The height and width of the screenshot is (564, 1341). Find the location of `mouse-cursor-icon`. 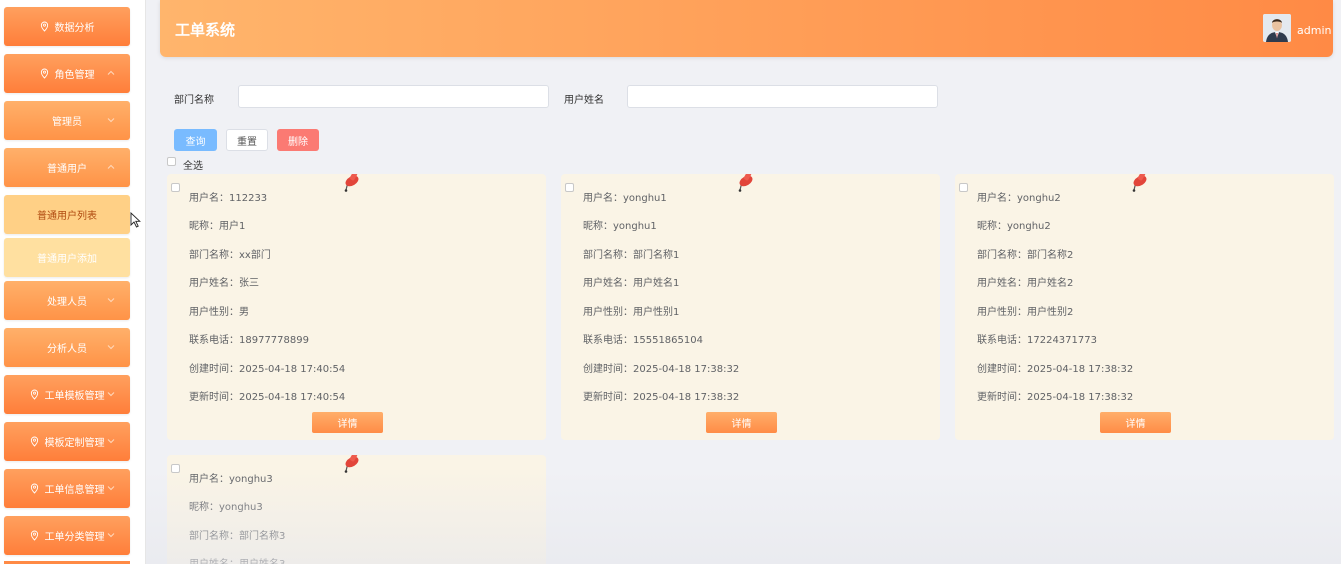

mouse-cursor-icon is located at coordinates (135, 220).